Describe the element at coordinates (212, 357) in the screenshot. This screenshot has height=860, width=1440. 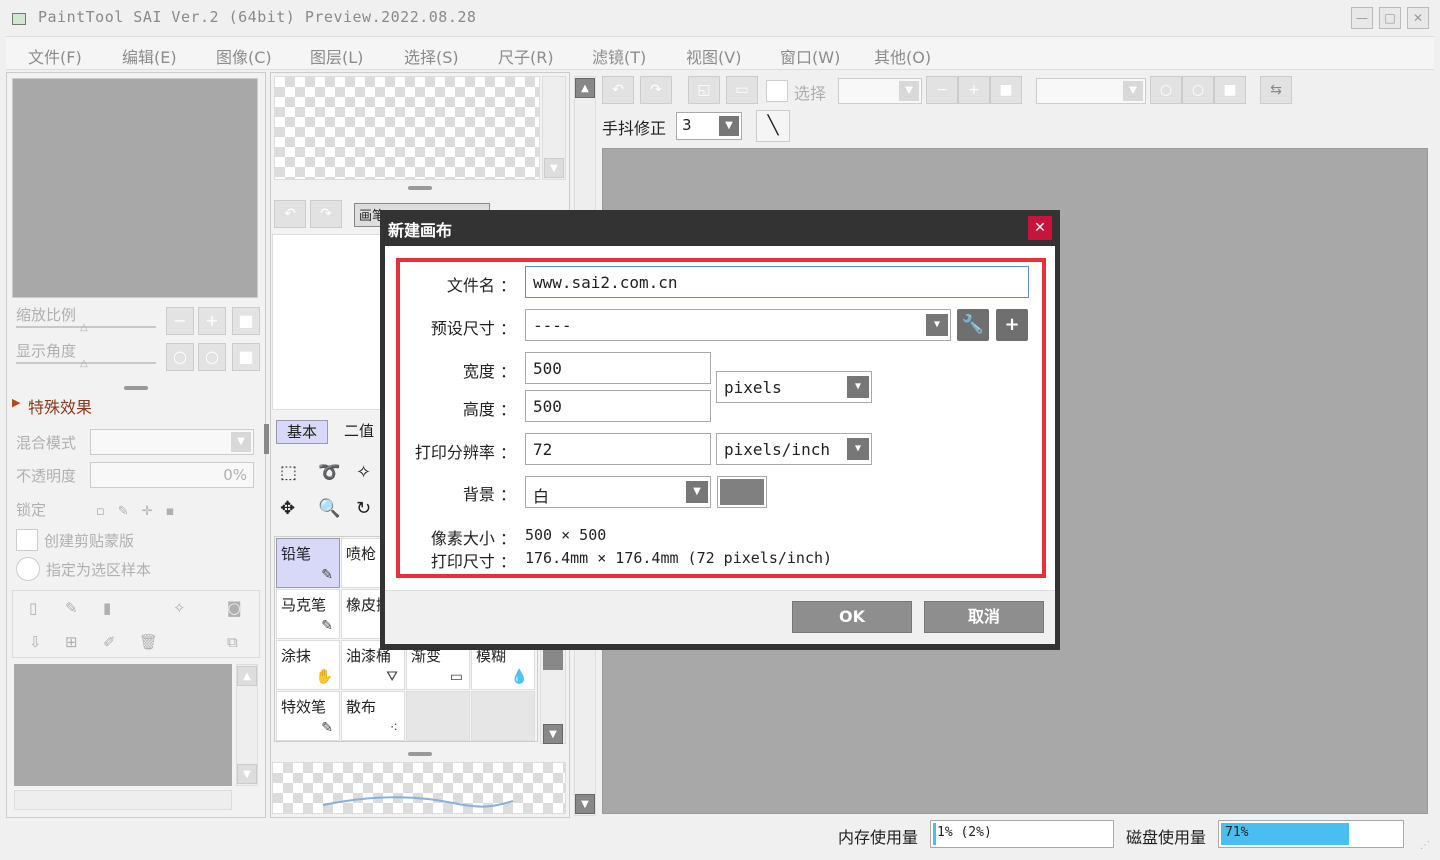
I see `rotate-right-button: ○` at that location.